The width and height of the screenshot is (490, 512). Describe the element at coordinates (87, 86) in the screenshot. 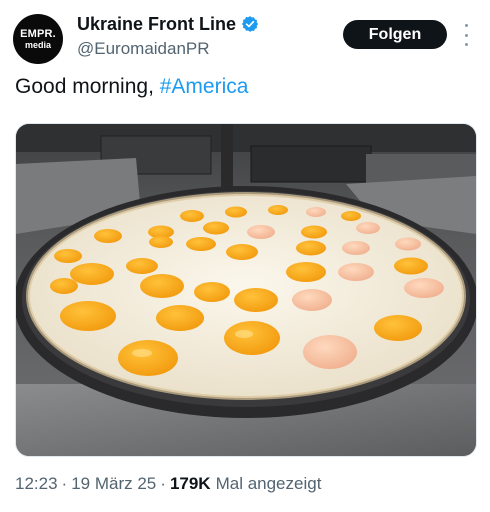

I see `tweet-text-body: Good morning,` at that location.